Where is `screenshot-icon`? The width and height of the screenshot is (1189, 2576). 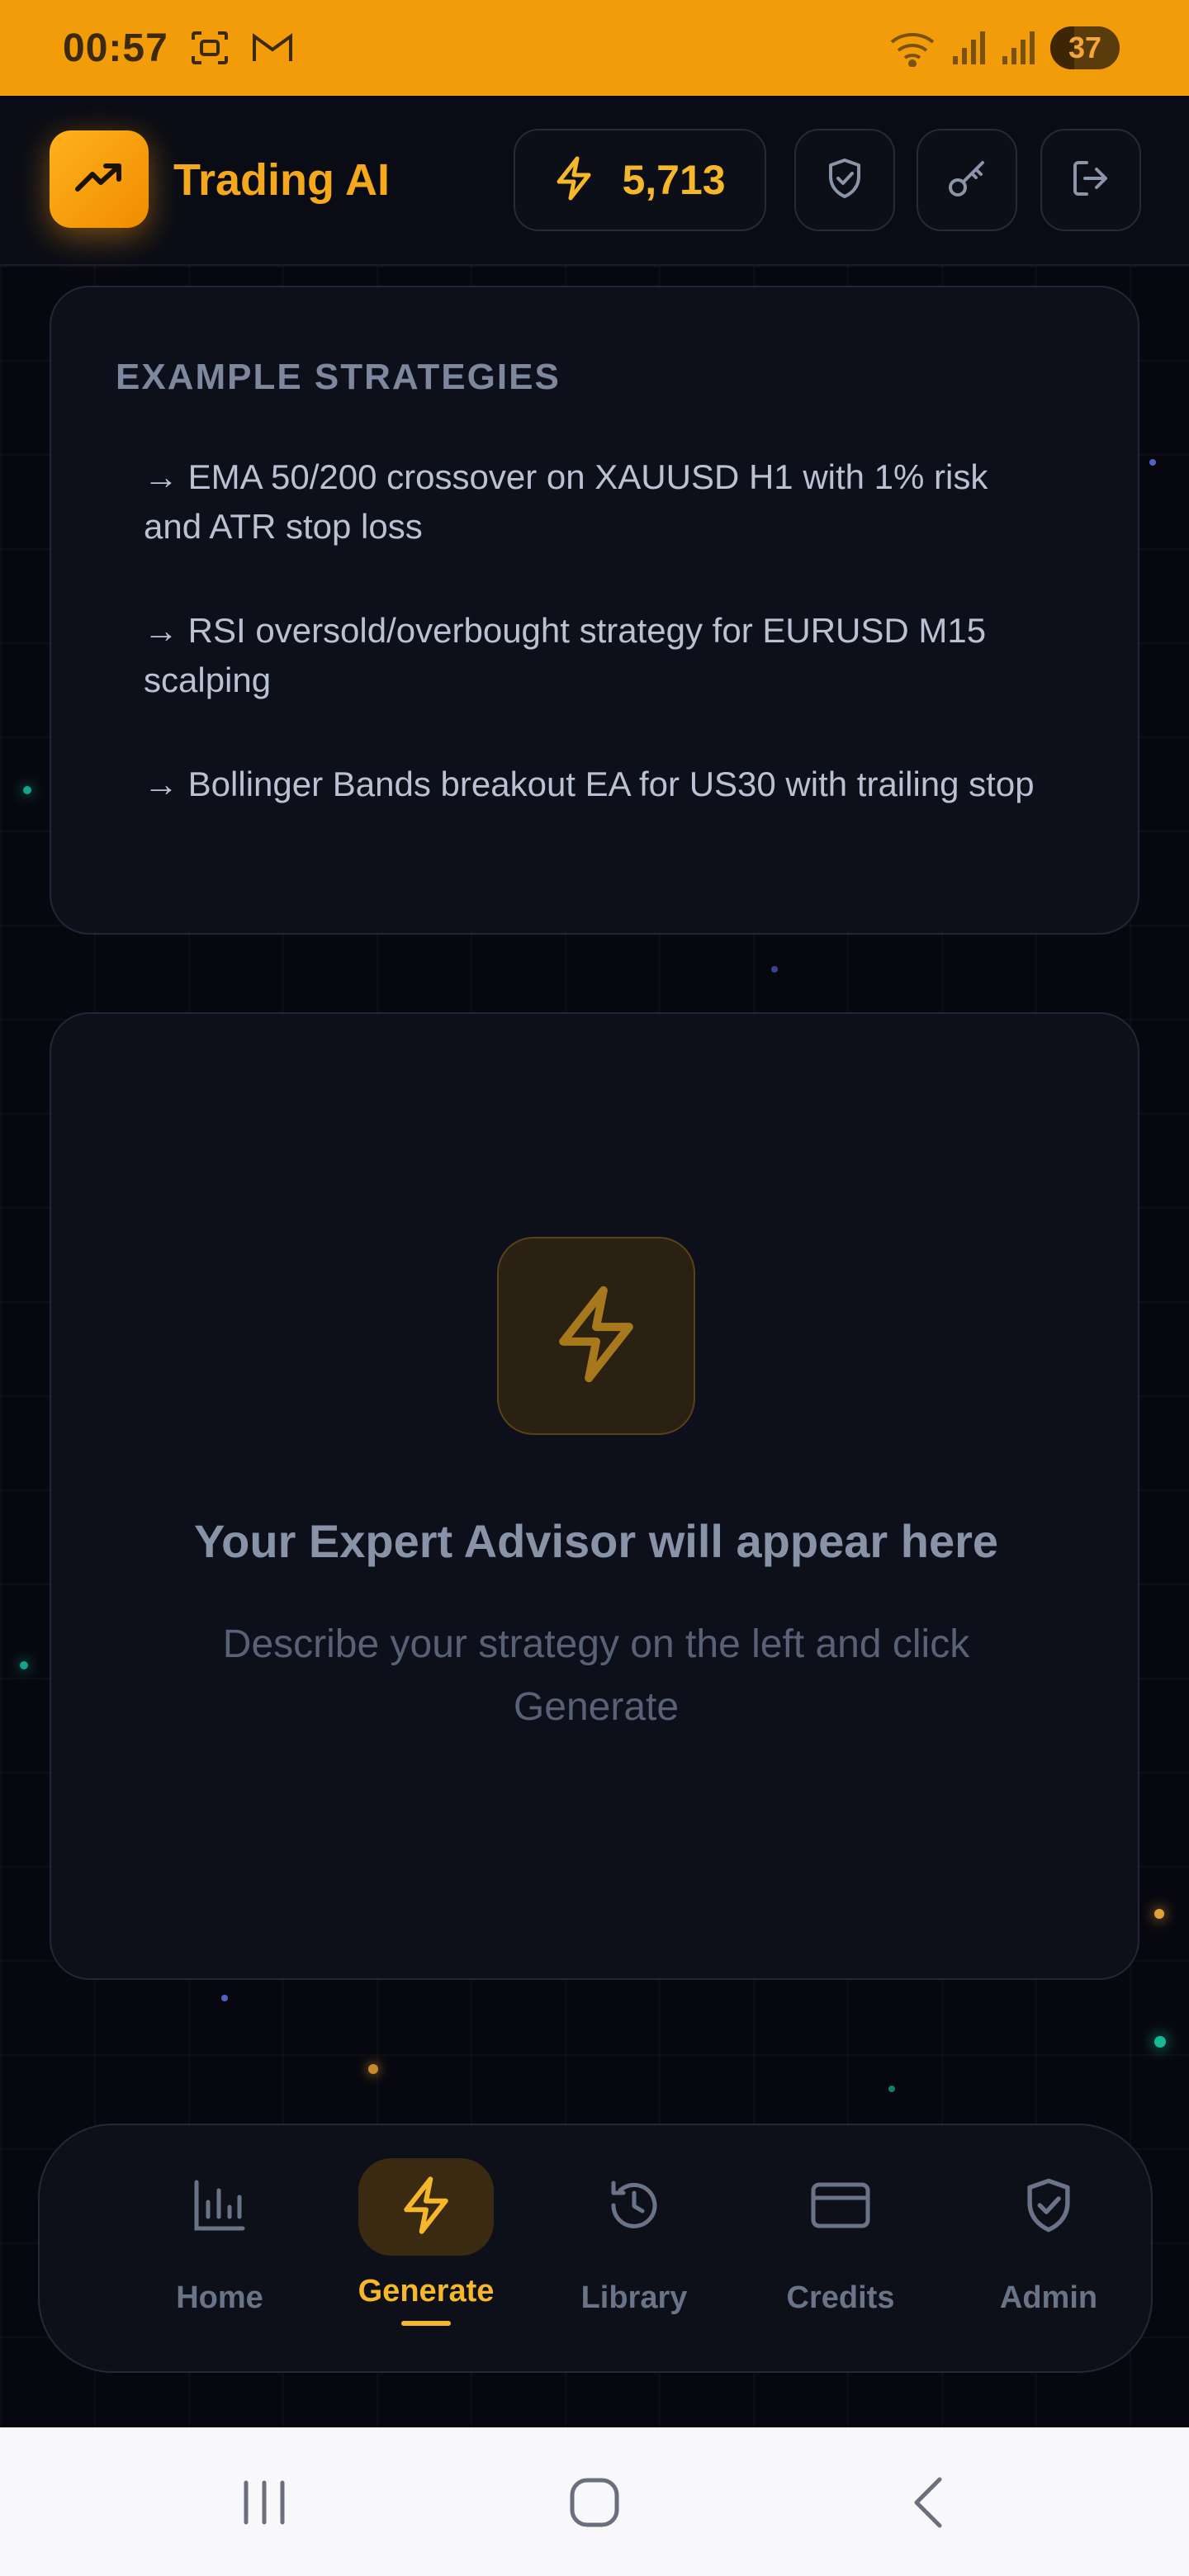
screenshot-icon is located at coordinates (210, 48).